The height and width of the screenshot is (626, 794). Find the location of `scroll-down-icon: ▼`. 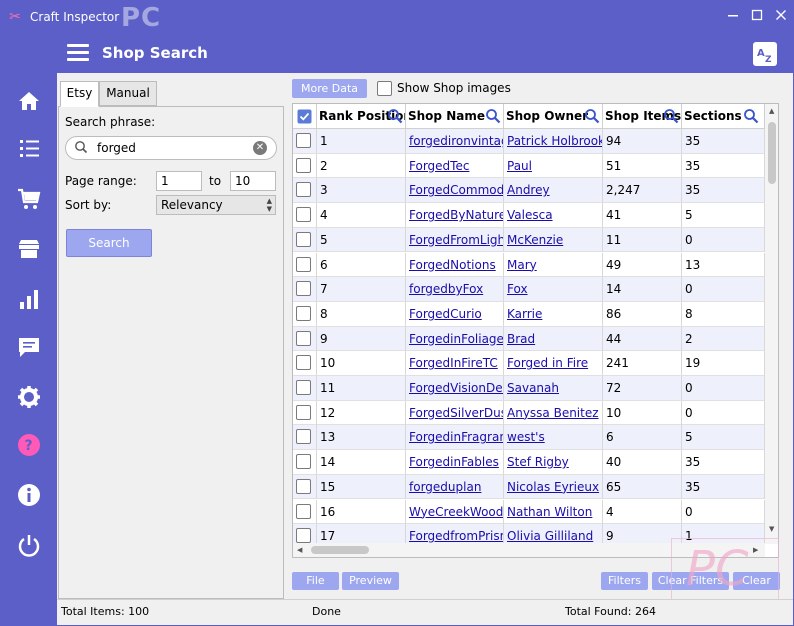

scroll-down-icon: ▼ is located at coordinates (771, 529).